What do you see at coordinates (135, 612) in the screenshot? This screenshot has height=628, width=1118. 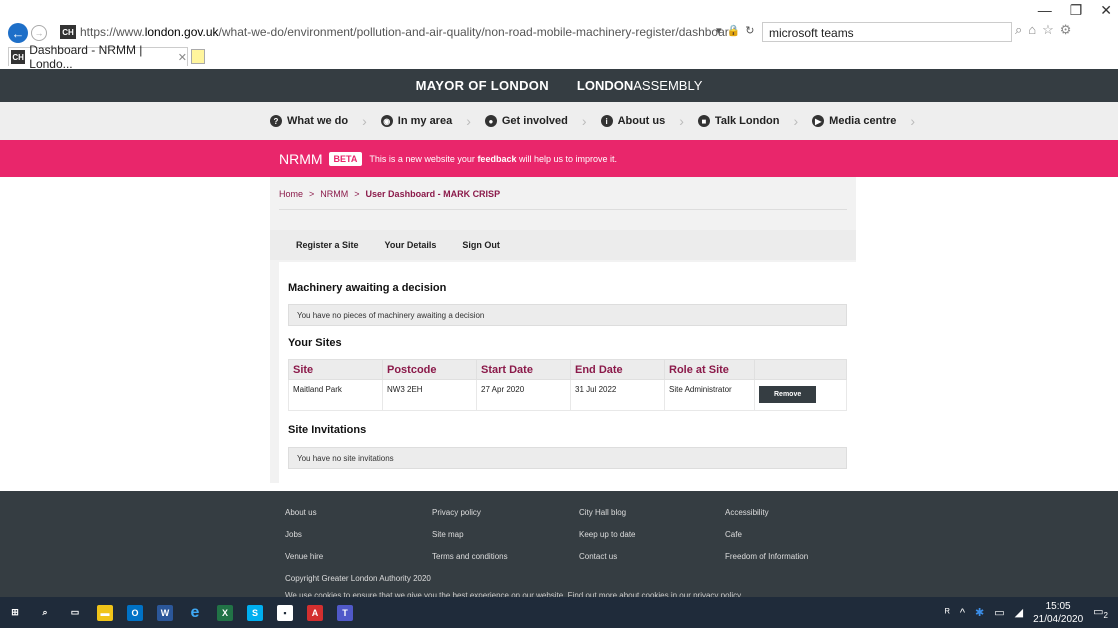 I see `outlook-icon: O` at bounding box center [135, 612].